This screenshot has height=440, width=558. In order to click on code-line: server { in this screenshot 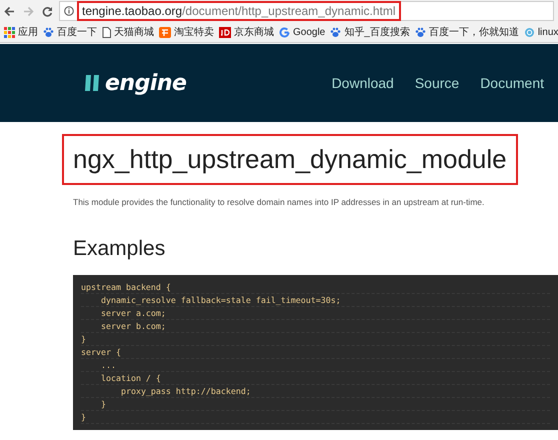, I will do `click(315, 352)`.